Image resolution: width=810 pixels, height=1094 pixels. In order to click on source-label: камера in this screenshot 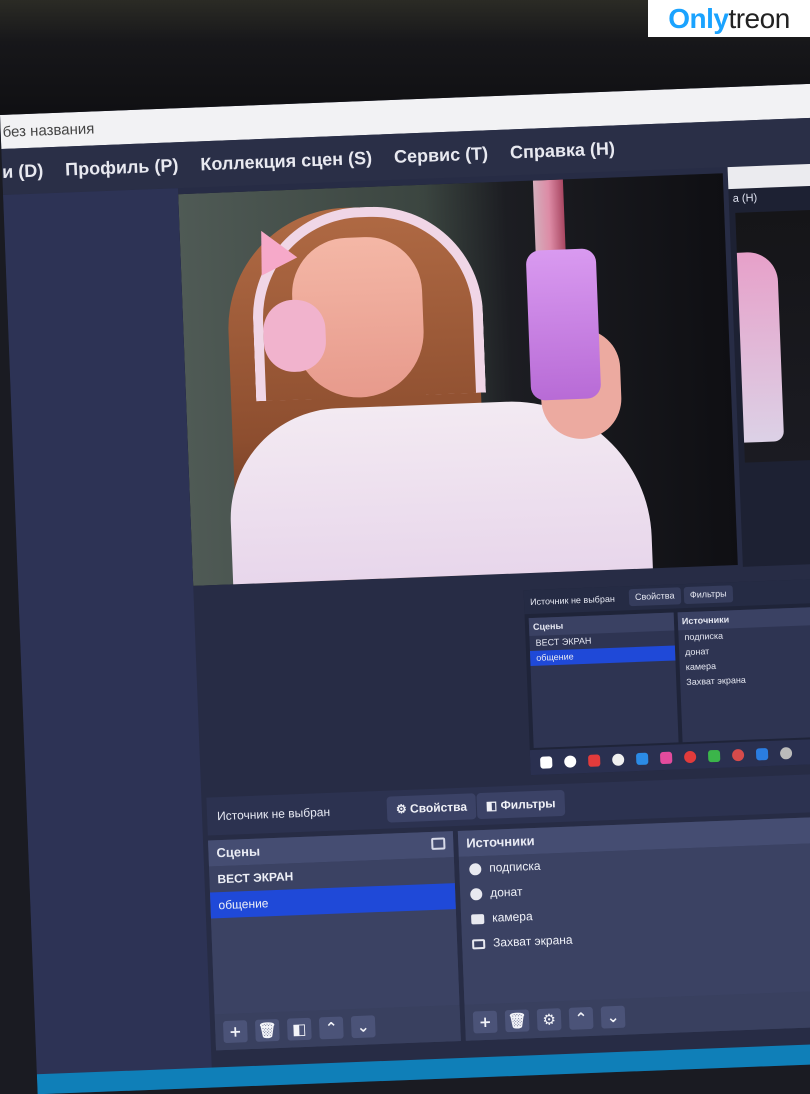, I will do `click(512, 917)`.